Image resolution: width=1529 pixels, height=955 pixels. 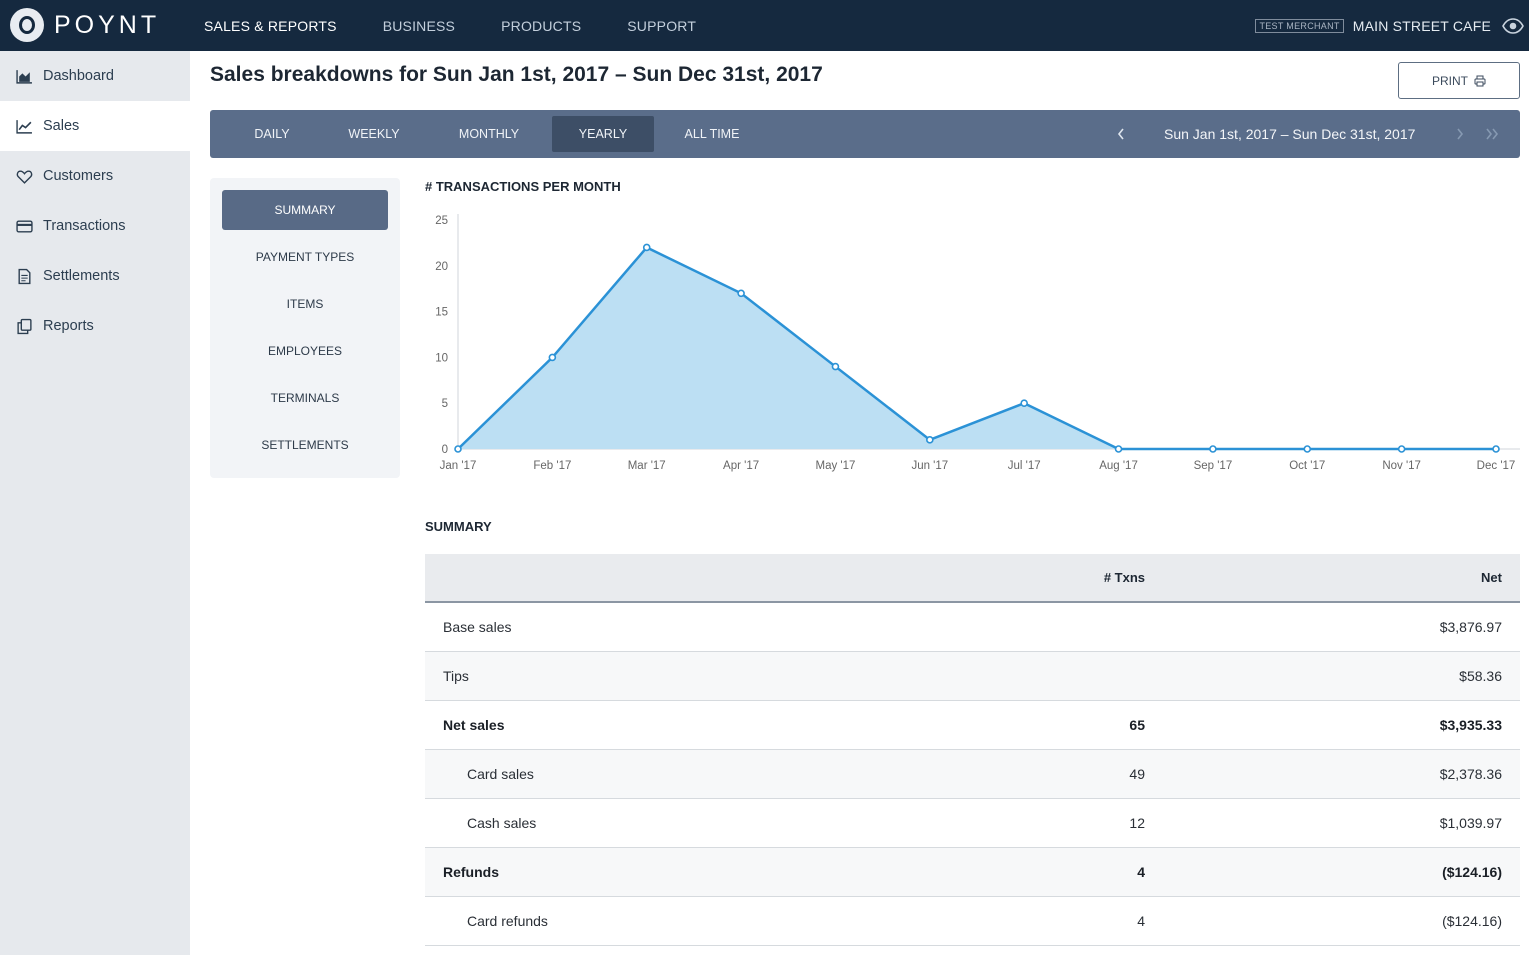 I want to click on y-tick-label: 0, so click(x=445, y=450).